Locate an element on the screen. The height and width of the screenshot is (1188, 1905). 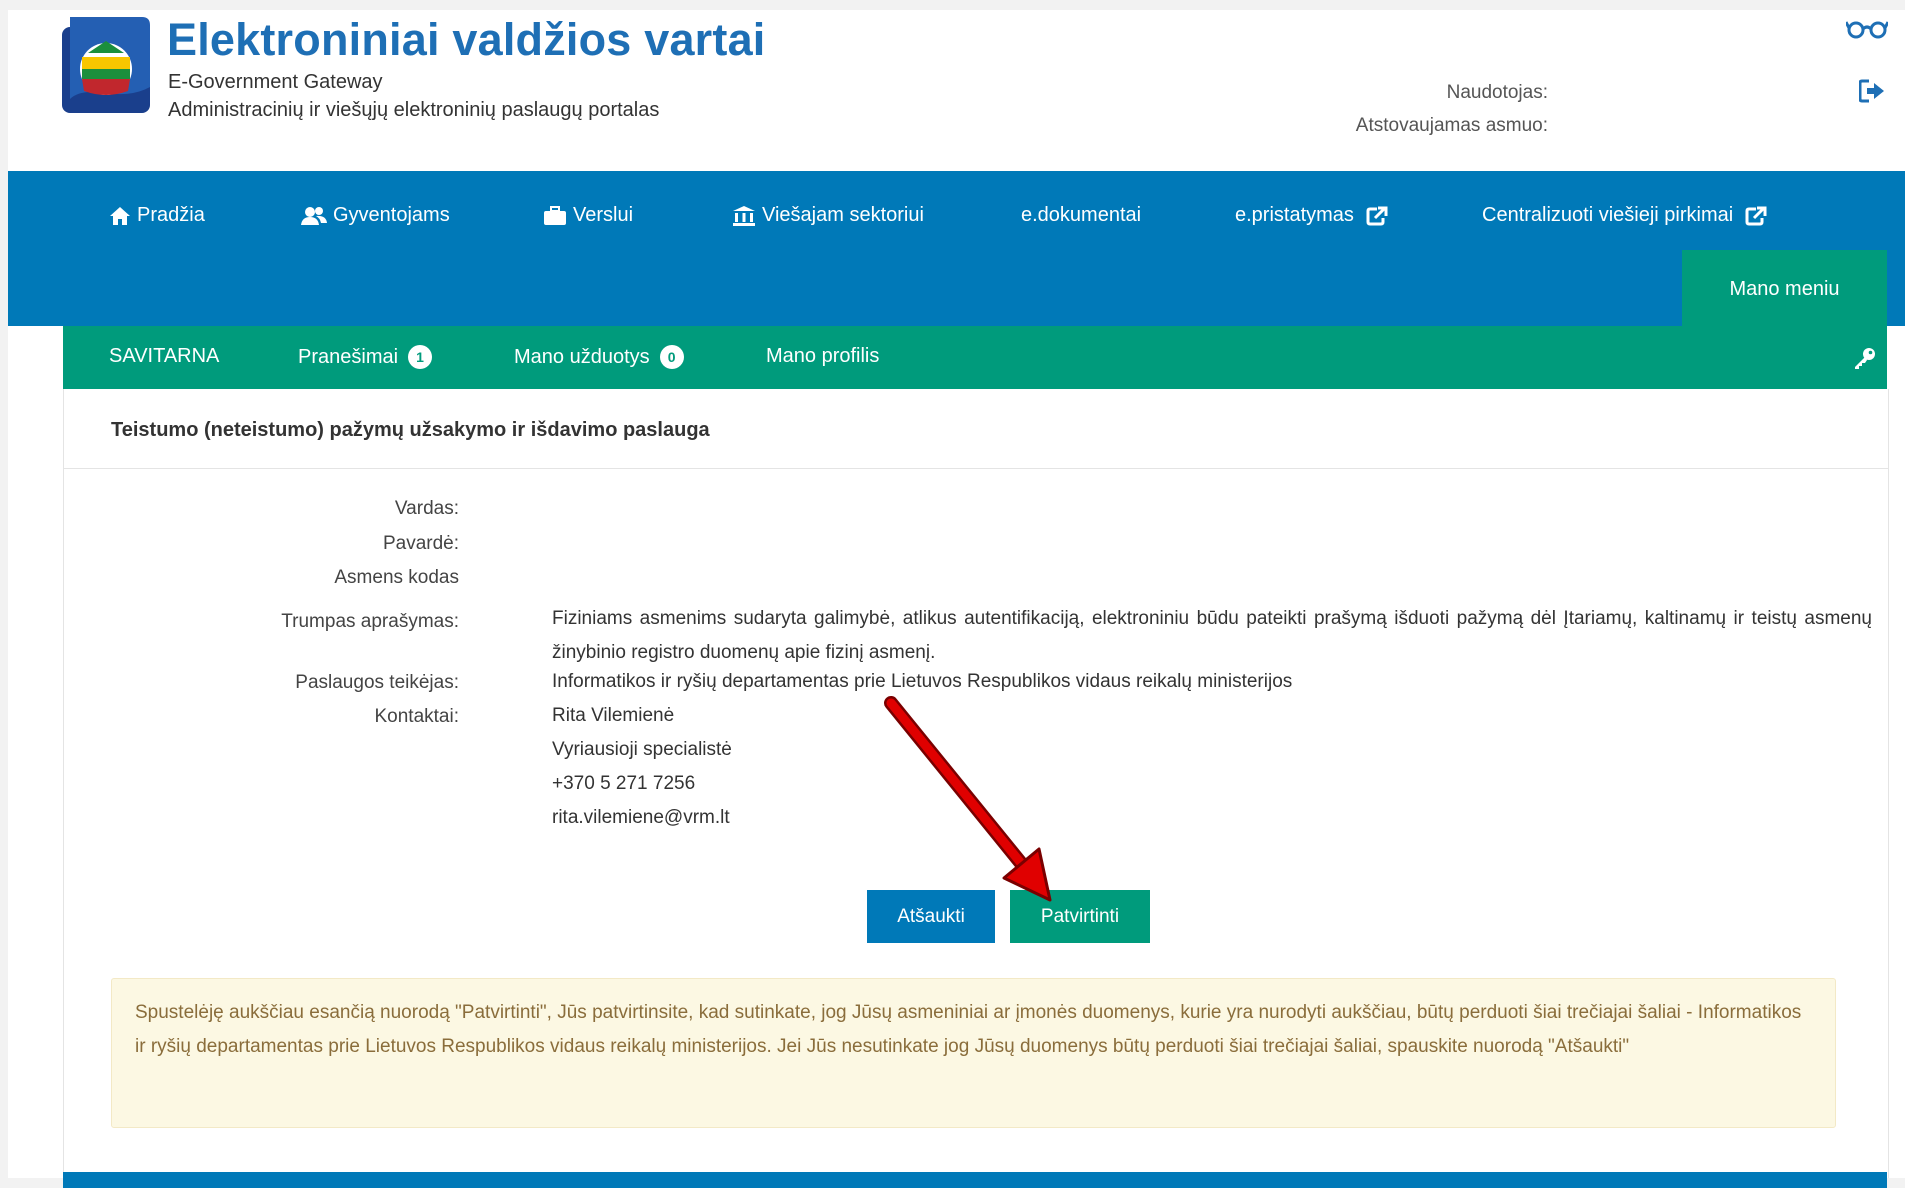
contacts-label: Kontaktai: is located at coordinates (417, 716).